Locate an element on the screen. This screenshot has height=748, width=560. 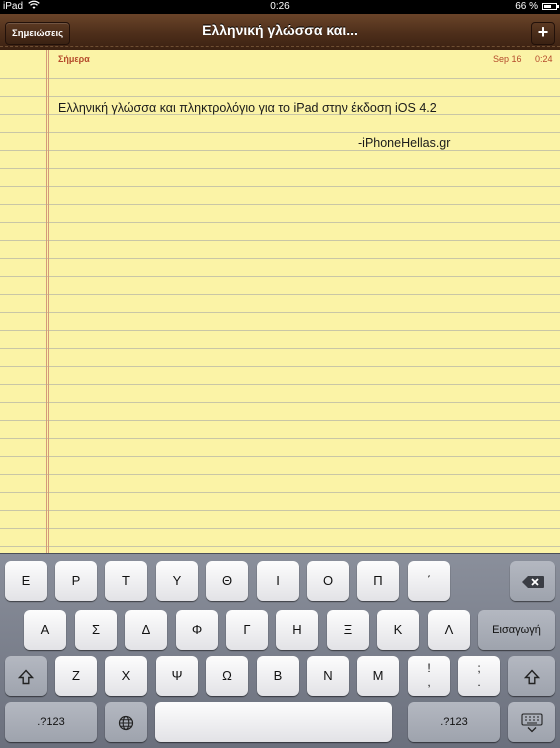
key: Μ is located at coordinates (378, 676).